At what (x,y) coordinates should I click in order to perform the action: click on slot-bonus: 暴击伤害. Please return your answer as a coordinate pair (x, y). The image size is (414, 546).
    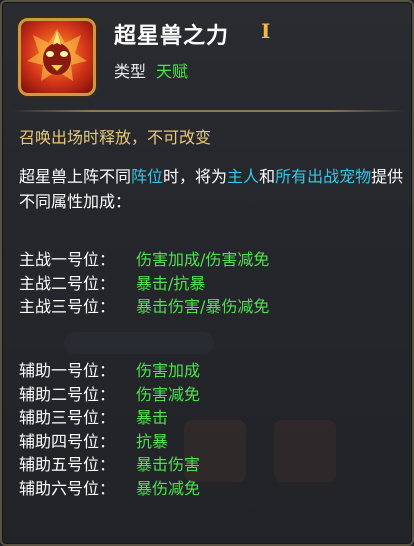
    Looking at the image, I should click on (168, 465).